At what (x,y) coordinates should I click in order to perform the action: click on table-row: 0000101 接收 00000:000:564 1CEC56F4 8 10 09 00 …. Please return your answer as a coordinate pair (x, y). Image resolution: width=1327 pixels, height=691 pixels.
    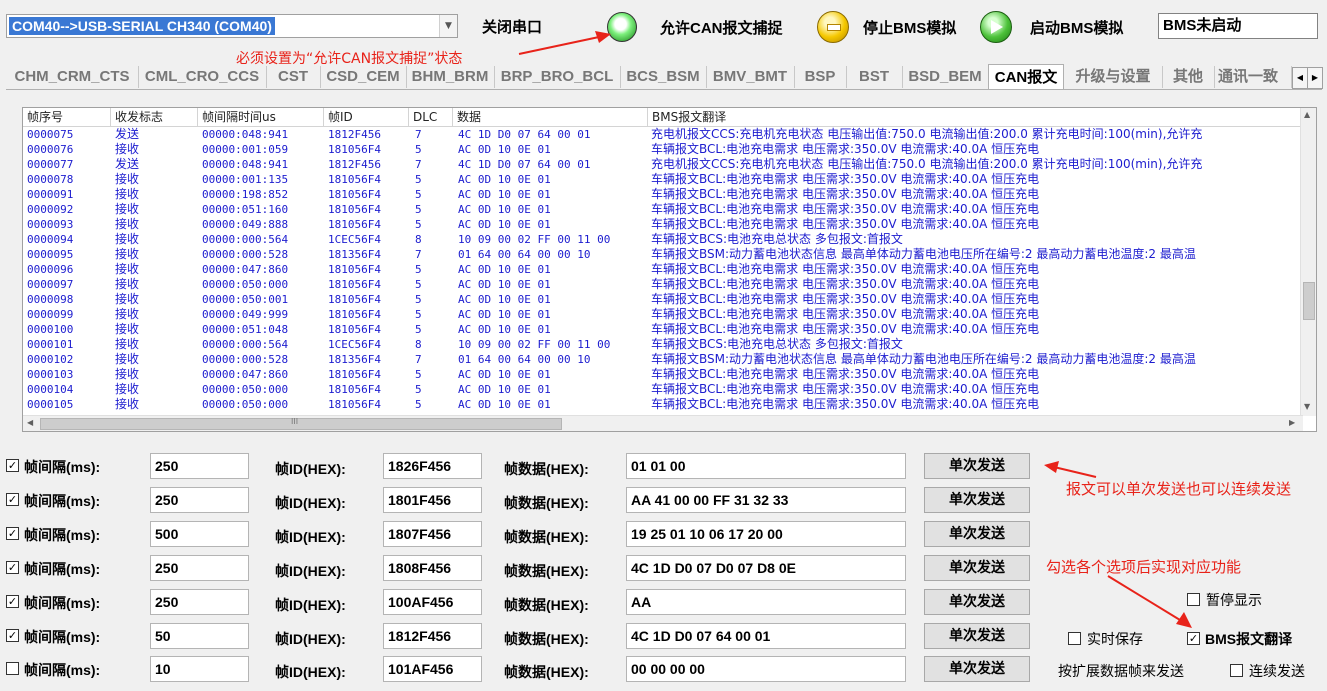
    Looking at the image, I should click on (663, 344).